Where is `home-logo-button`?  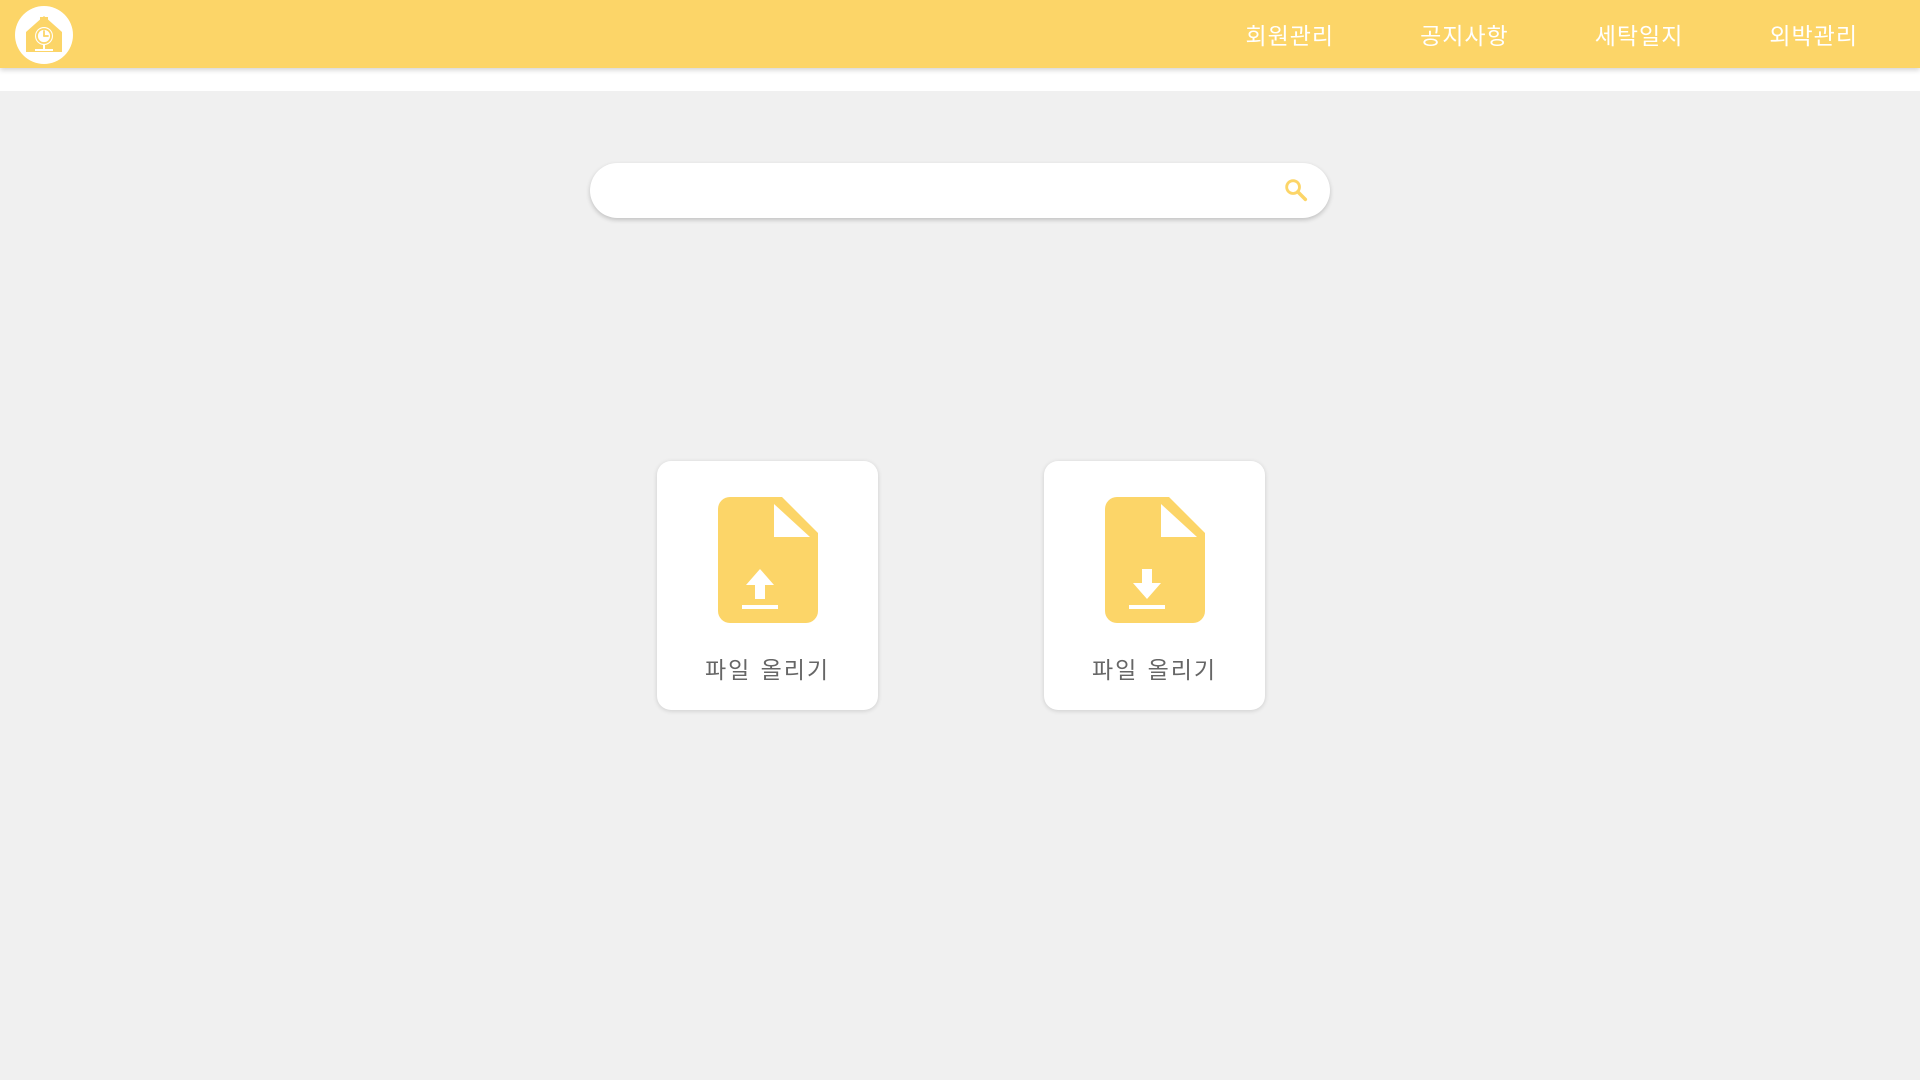 home-logo-button is located at coordinates (44, 35).